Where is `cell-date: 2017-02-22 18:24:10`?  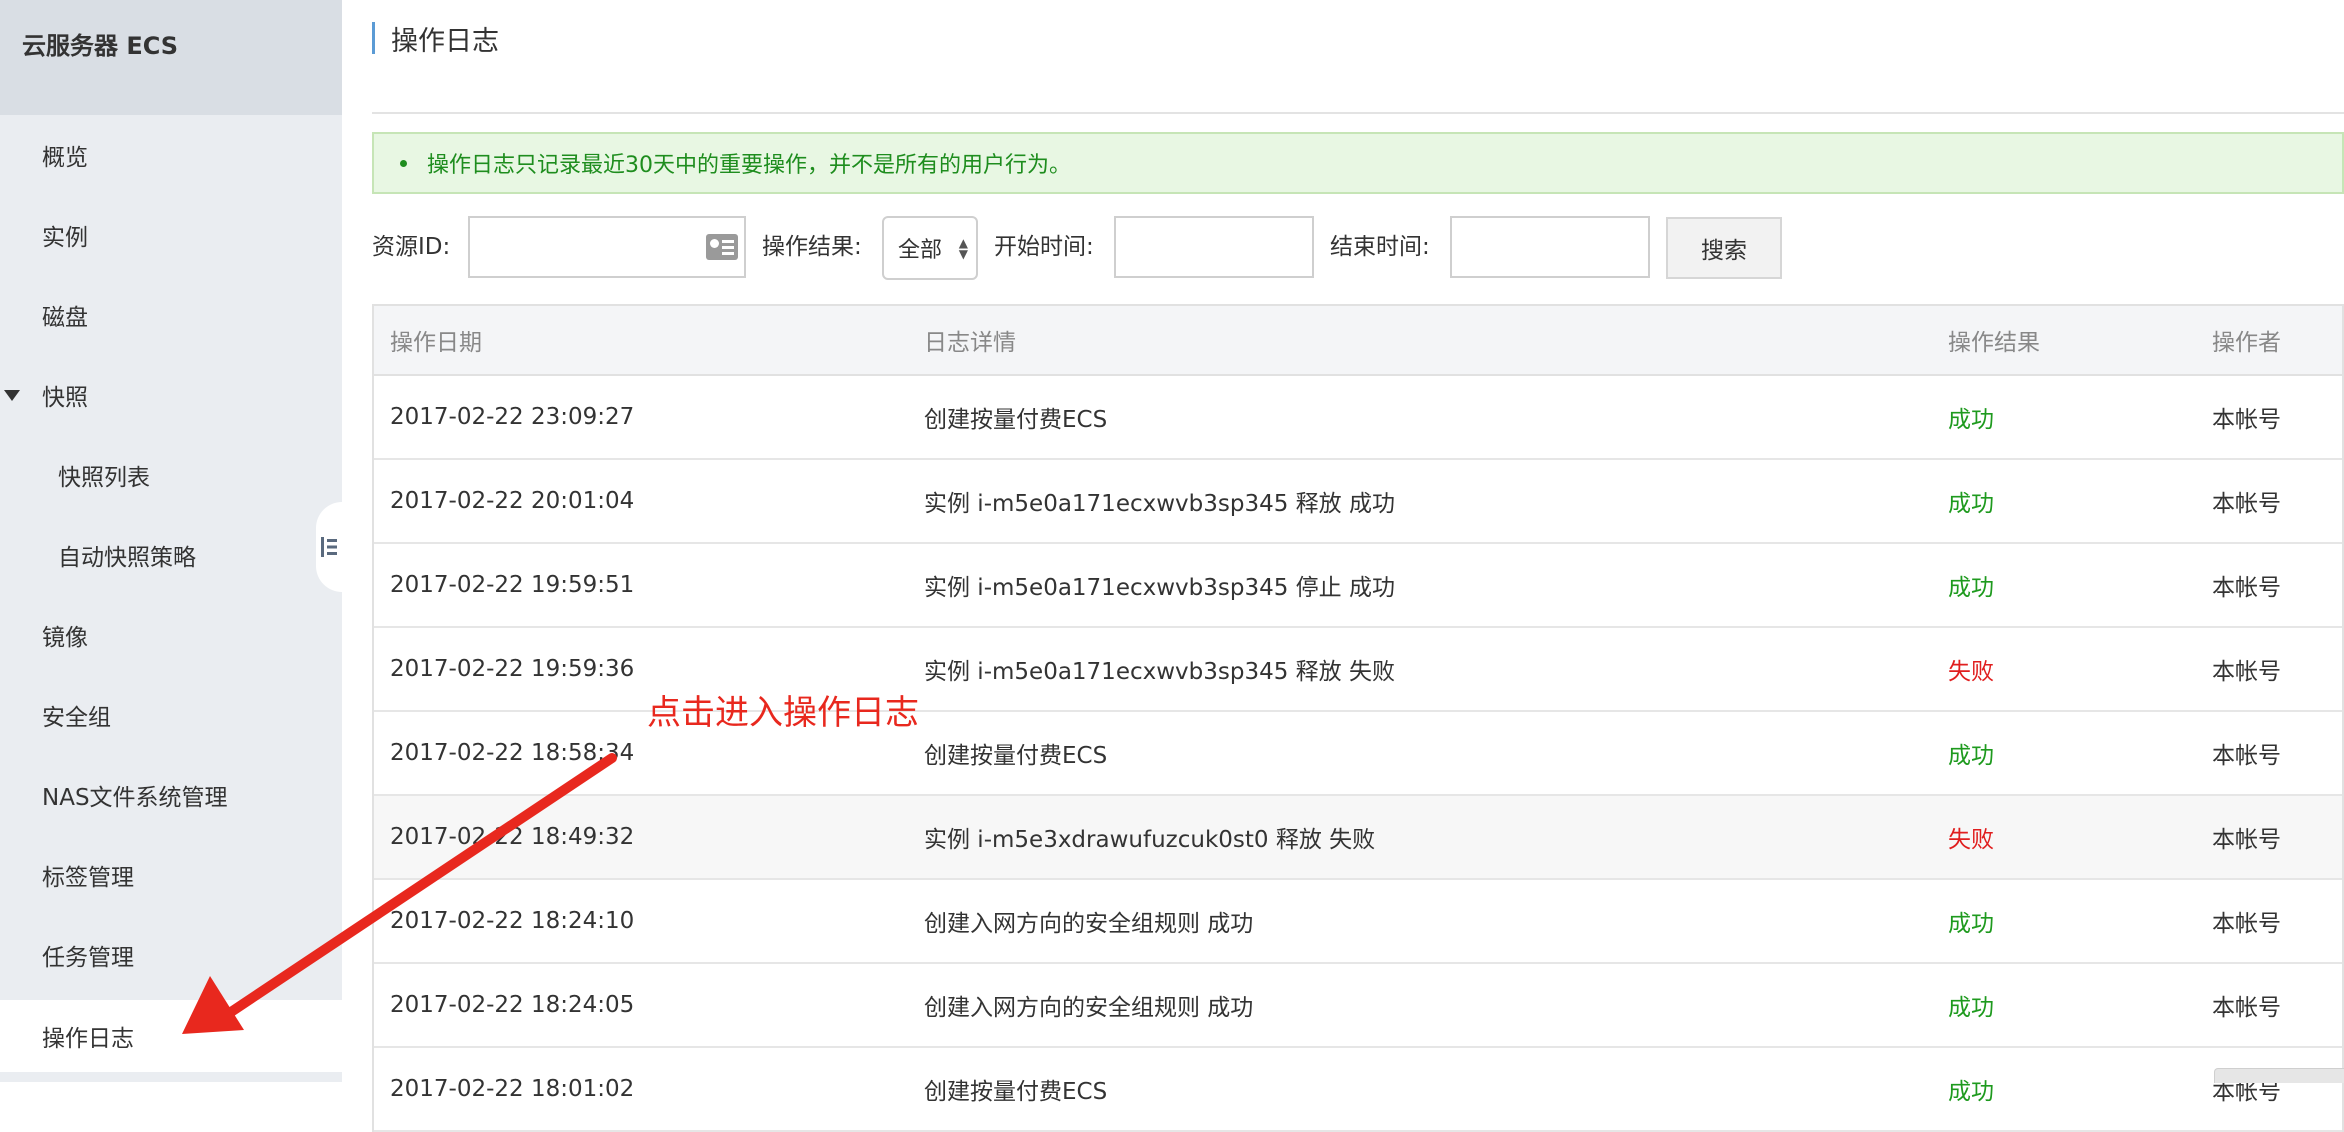
cell-date: 2017-02-22 18:24:10 is located at coordinates (512, 921).